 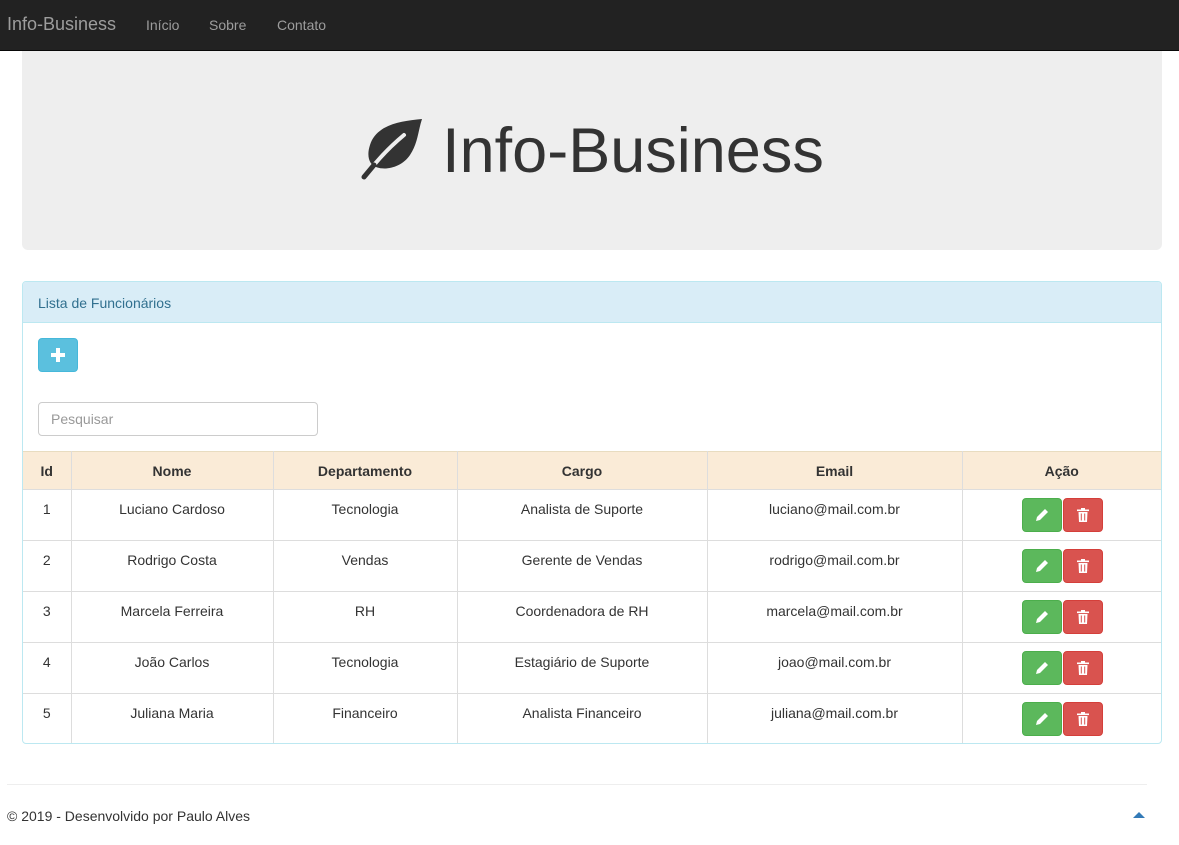 I want to click on cell-id: 1, so click(x=47, y=515).